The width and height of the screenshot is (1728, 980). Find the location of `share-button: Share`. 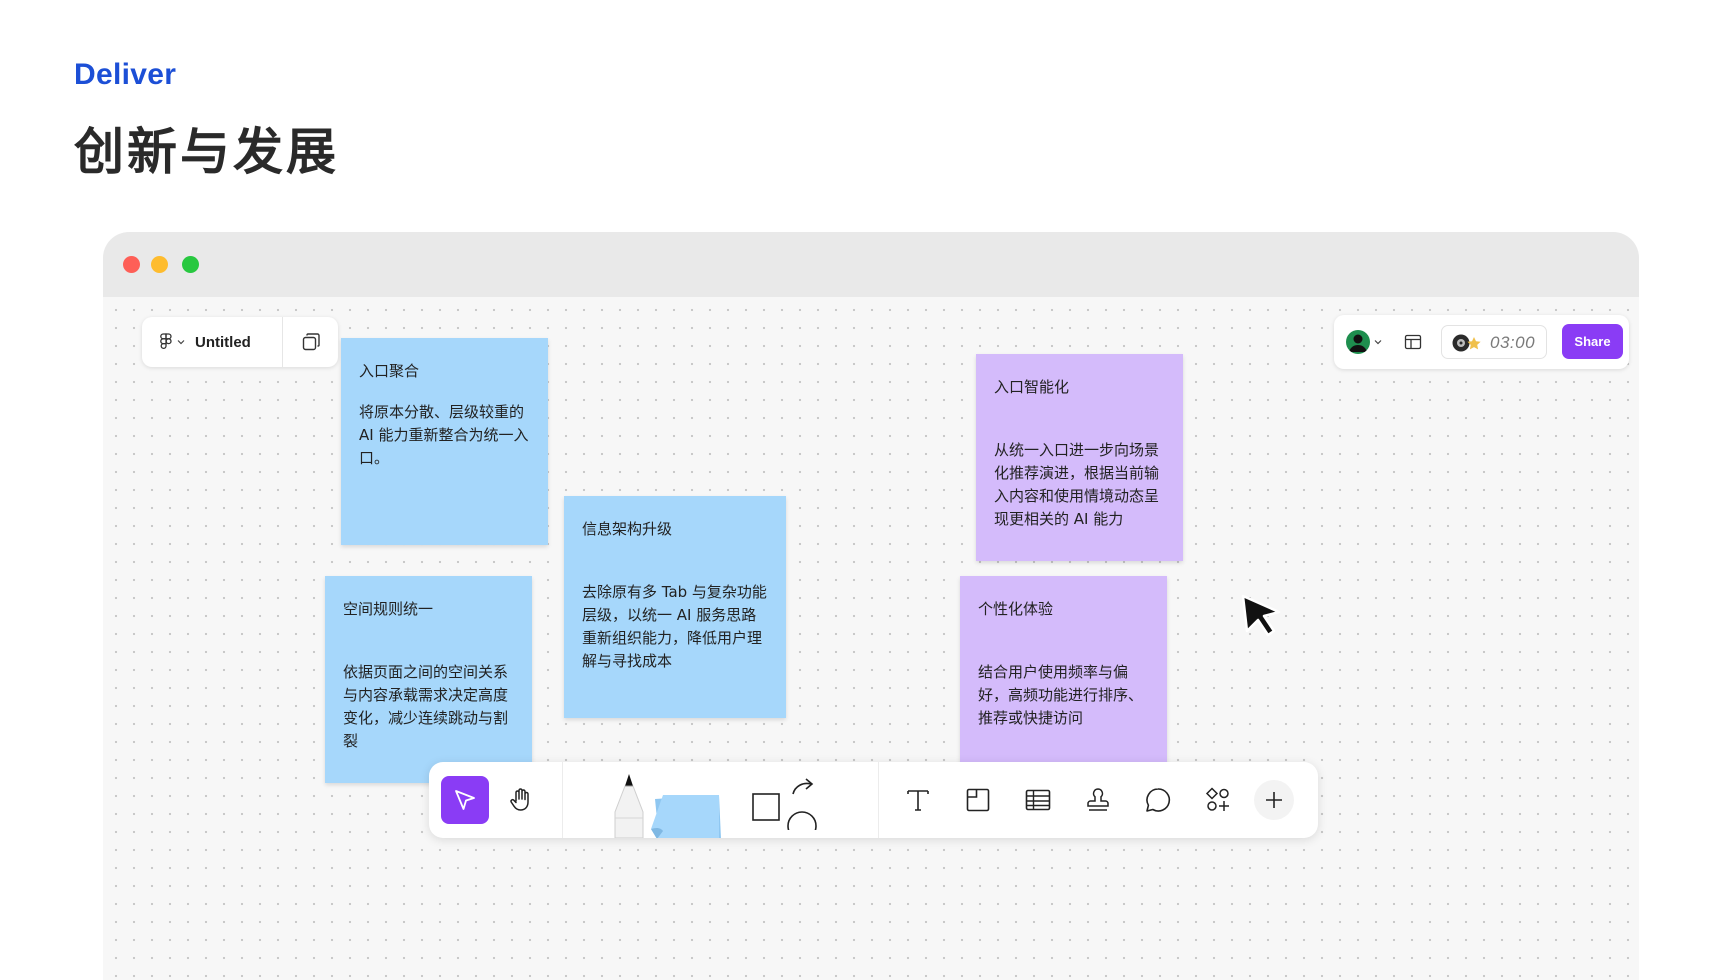

share-button: Share is located at coordinates (1592, 341).